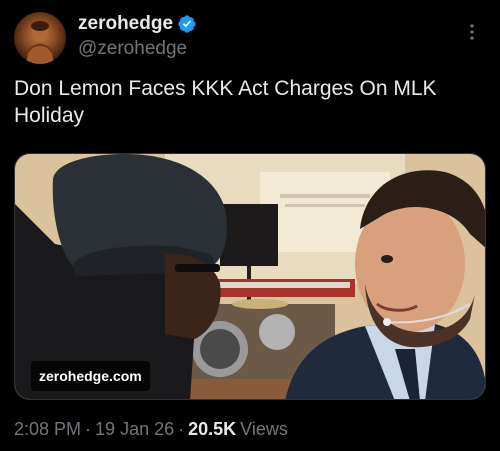 The height and width of the screenshot is (451, 500). I want to click on author-block: zerohedge @zerohedge, so click(137, 36).